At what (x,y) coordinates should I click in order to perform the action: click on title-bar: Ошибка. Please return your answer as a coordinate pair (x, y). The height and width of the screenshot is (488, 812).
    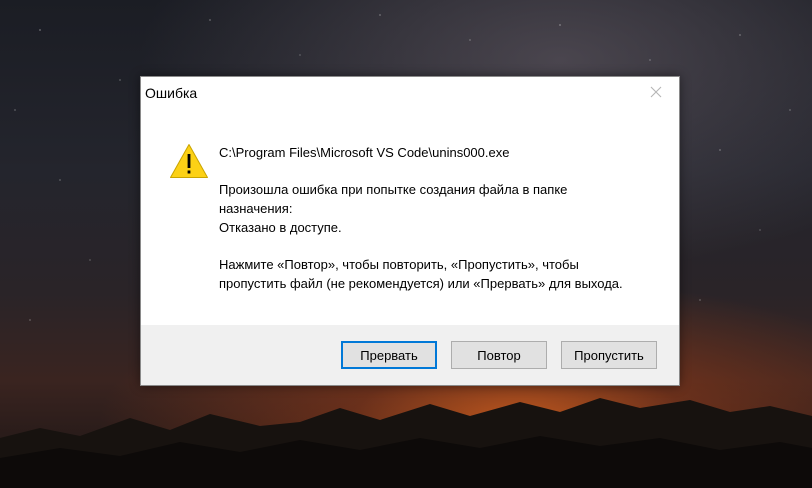
    Looking at the image, I should click on (410, 93).